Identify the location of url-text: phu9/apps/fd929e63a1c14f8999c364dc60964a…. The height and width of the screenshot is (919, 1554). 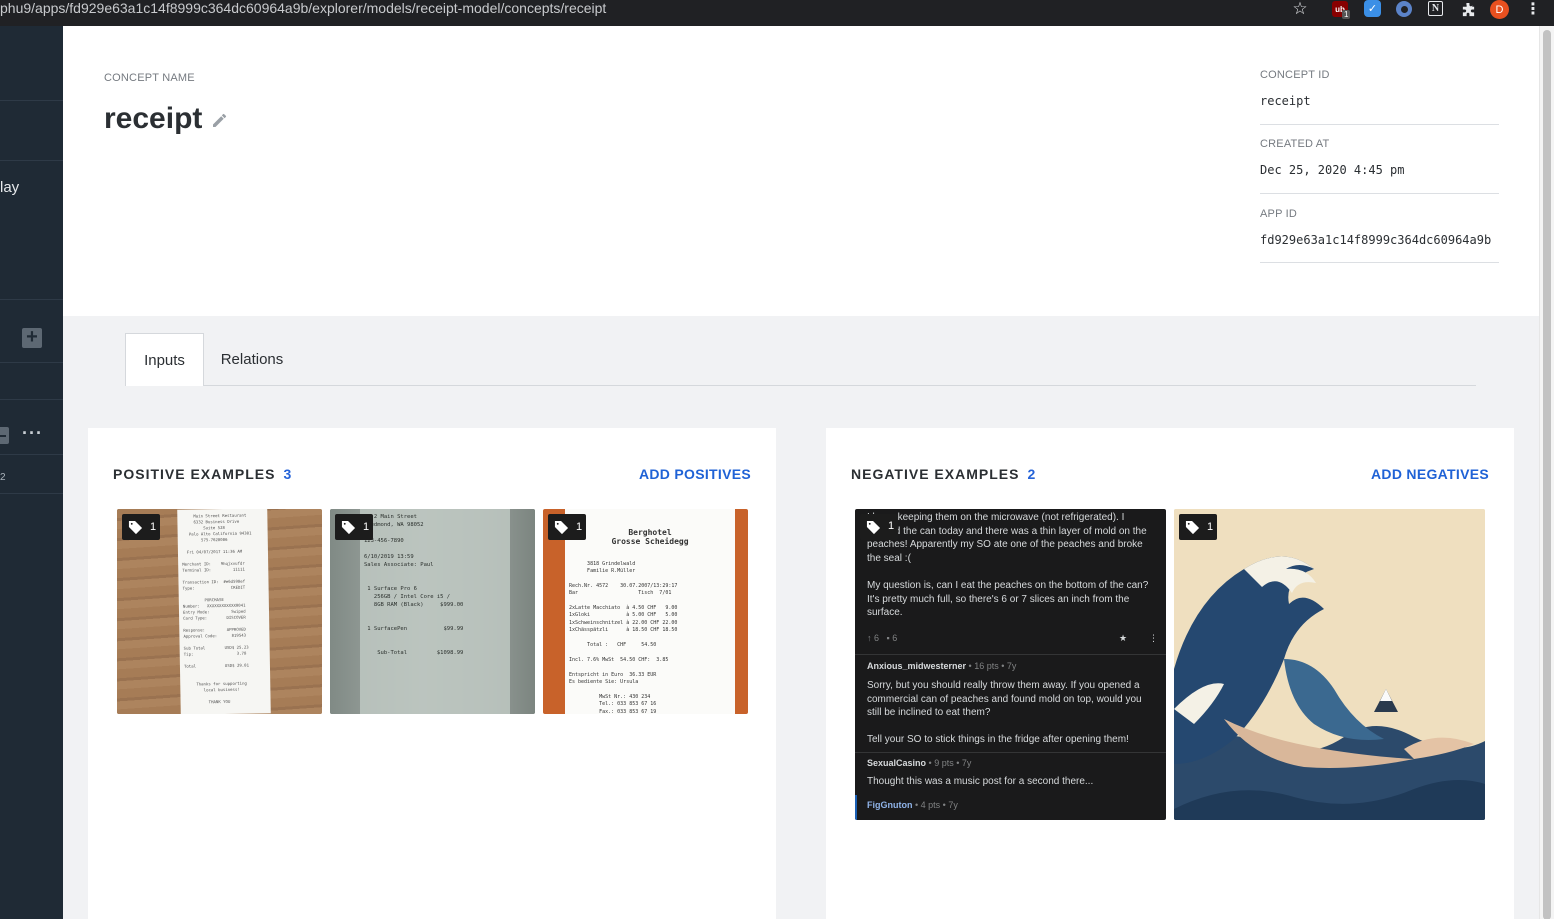
(303, 8).